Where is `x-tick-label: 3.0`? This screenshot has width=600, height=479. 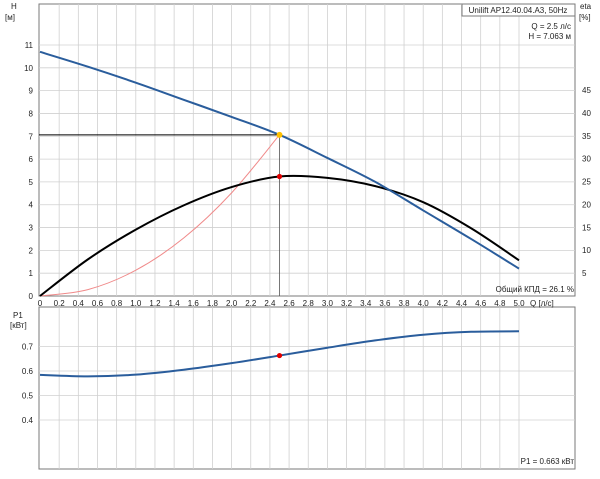
x-tick-label: 3.0 is located at coordinates (328, 303).